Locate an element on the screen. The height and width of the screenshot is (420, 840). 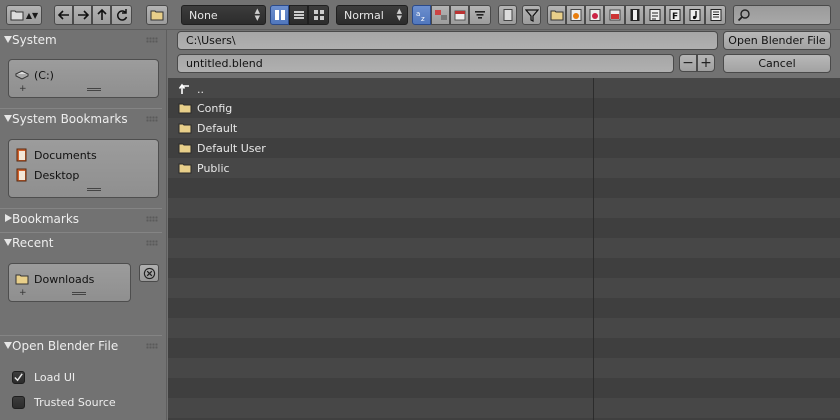
film-icon is located at coordinates (634, 15).